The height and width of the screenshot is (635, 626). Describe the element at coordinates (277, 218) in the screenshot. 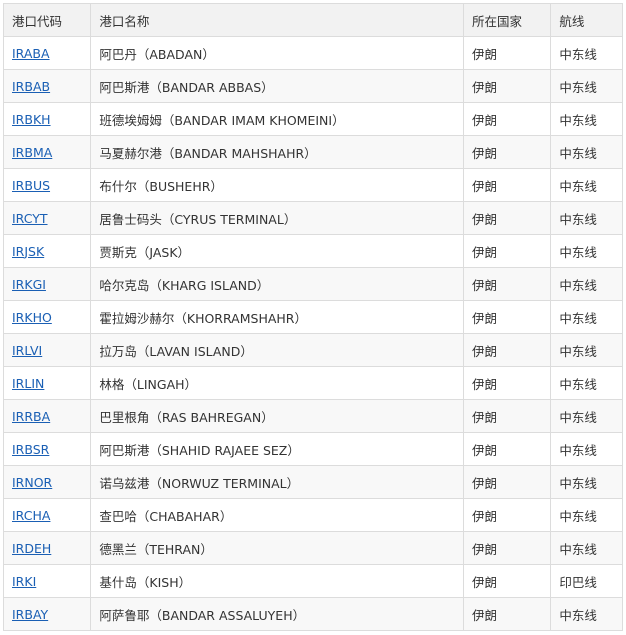

I see `port-name-cell: 居鲁士码头（CYRUS TERMINAL）` at that location.